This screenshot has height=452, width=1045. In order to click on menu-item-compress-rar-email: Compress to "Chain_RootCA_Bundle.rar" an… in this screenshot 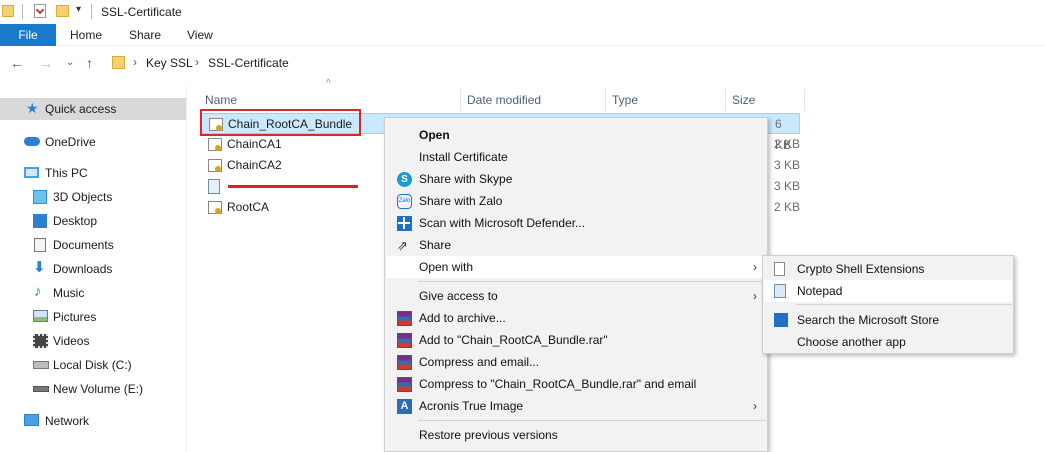, I will do `click(576, 384)`.